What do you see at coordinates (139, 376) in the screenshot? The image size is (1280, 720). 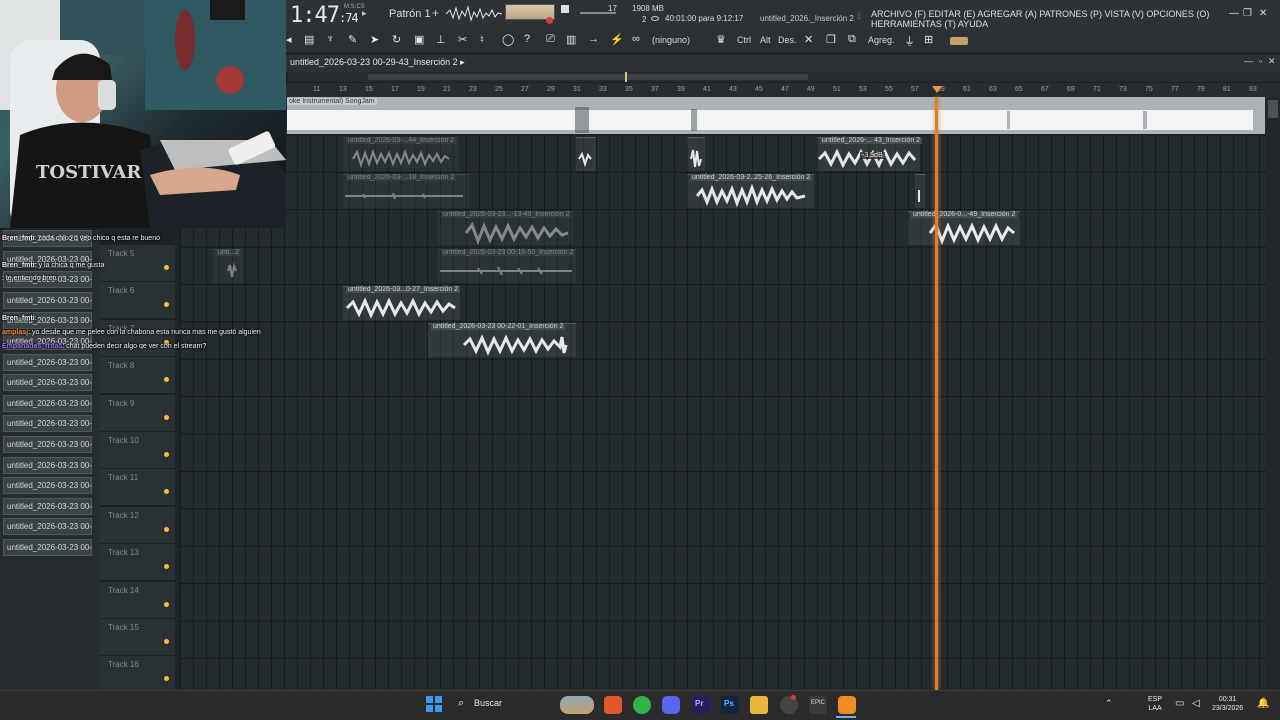 I see `track-header: Track 8` at bounding box center [139, 376].